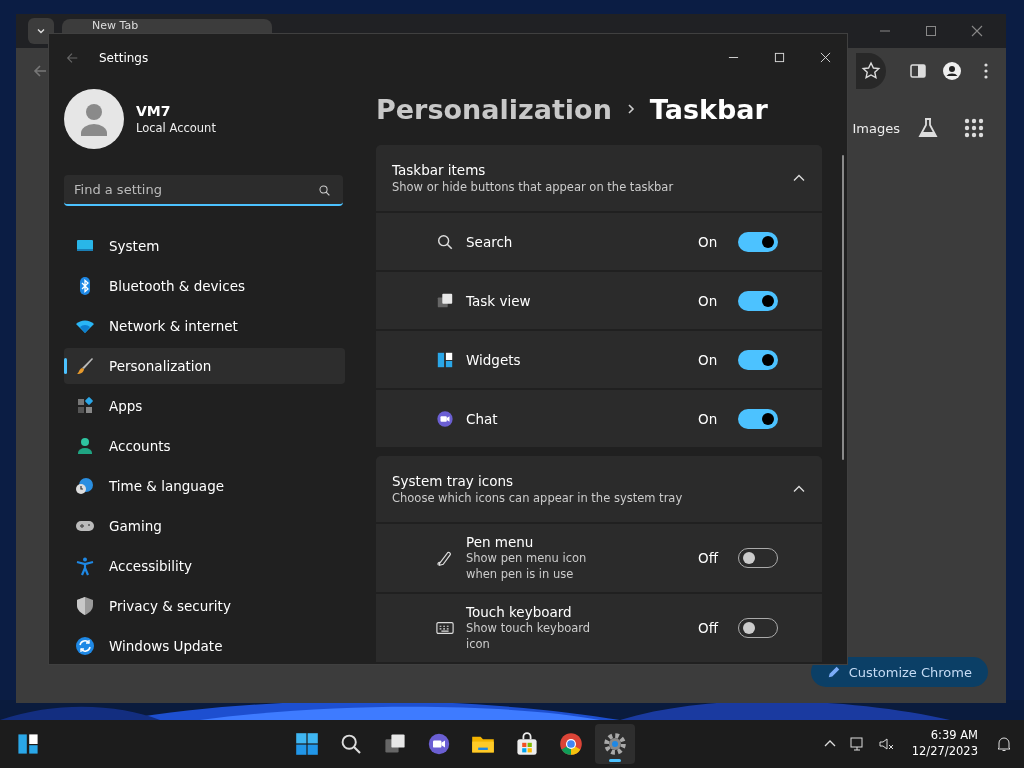 The image size is (1024, 768). Describe the element at coordinates (944, 752) in the screenshot. I see `clock-date: 12/27/2023` at that location.